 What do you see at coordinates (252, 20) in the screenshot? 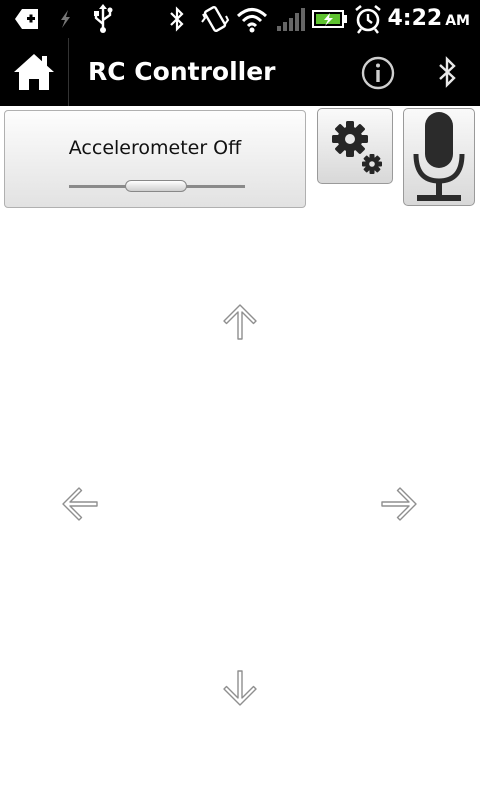
I see `wifi-icon` at bounding box center [252, 20].